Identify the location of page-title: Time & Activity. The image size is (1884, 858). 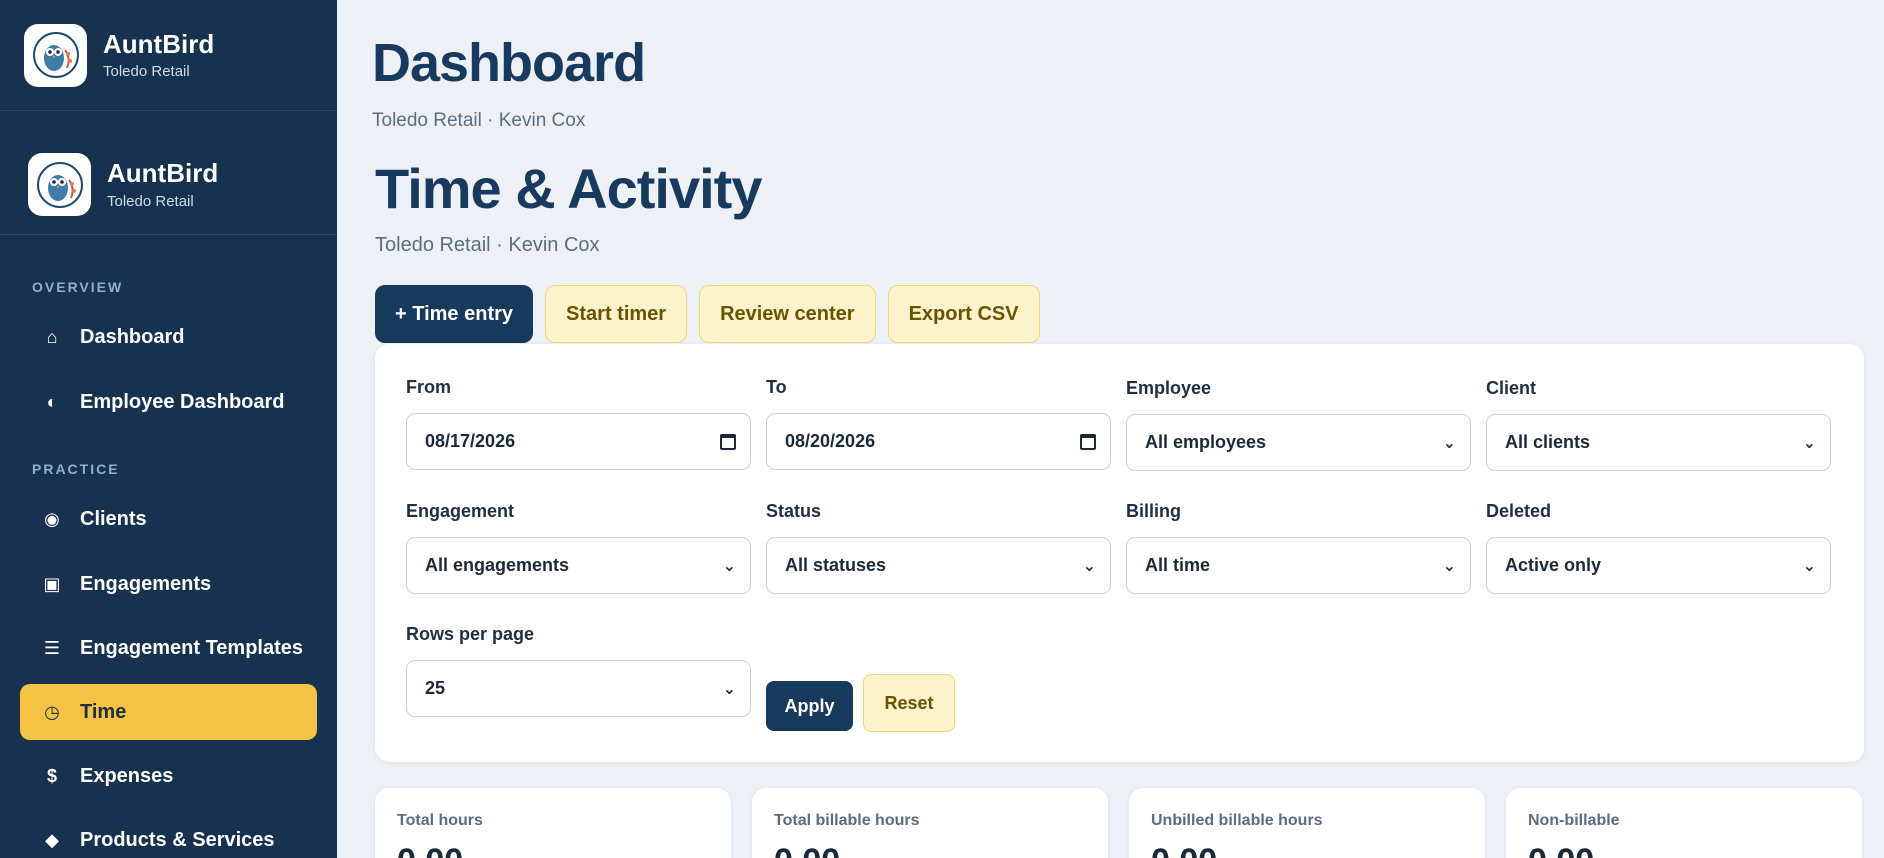
(568, 188).